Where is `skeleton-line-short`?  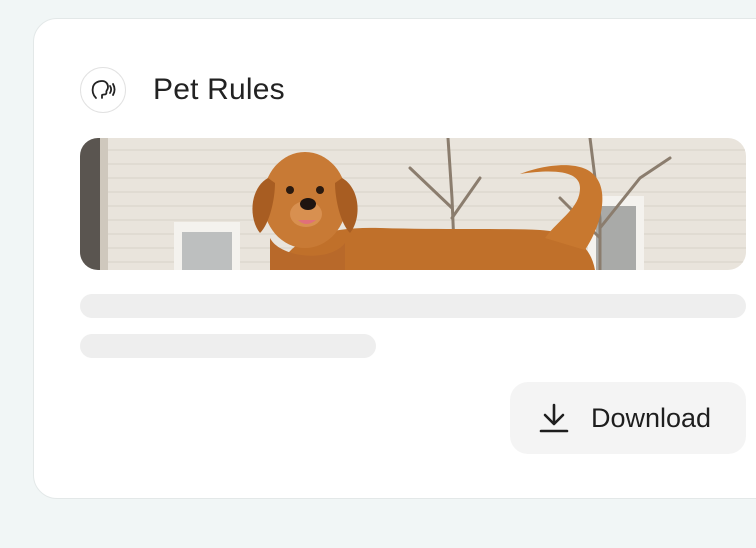 skeleton-line-short is located at coordinates (228, 346).